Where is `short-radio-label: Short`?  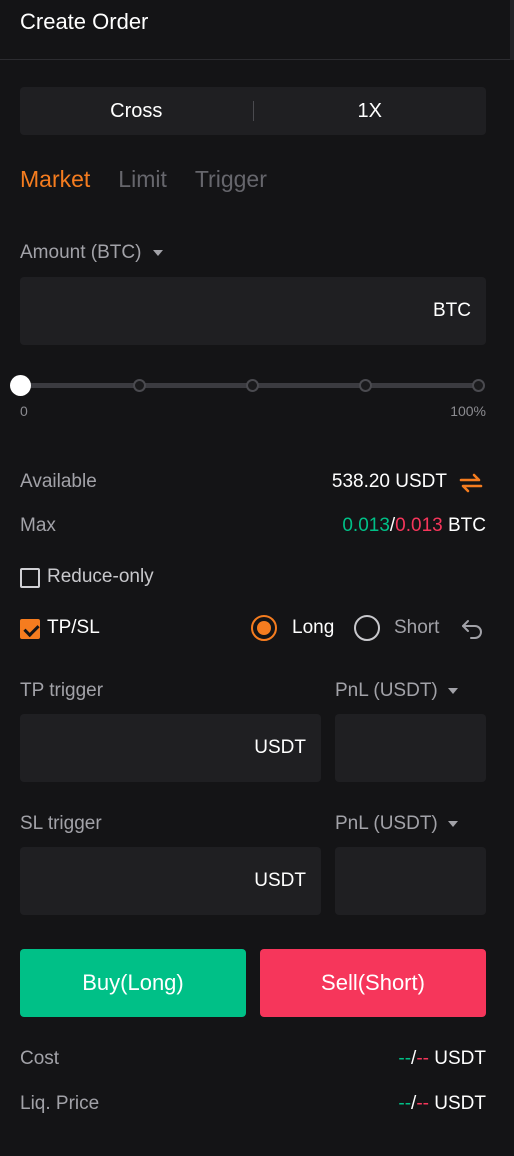
short-radio-label: Short is located at coordinates (416, 628).